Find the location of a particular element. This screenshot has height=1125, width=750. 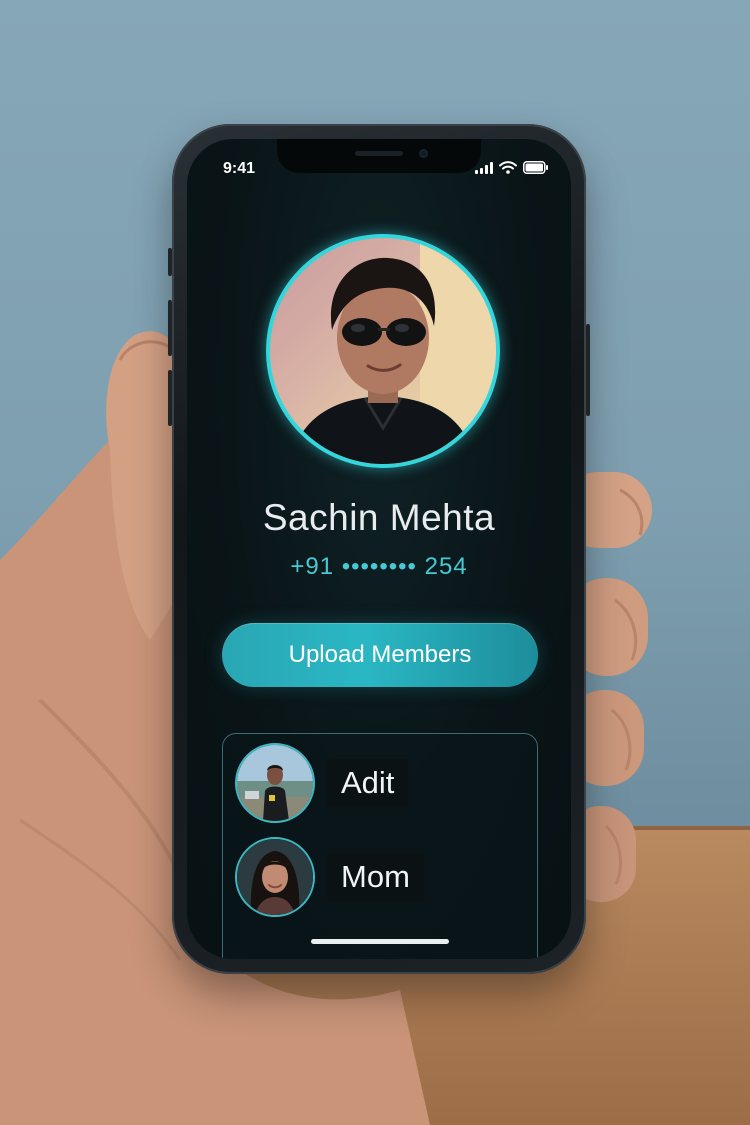

wifi-icon is located at coordinates (508, 167).